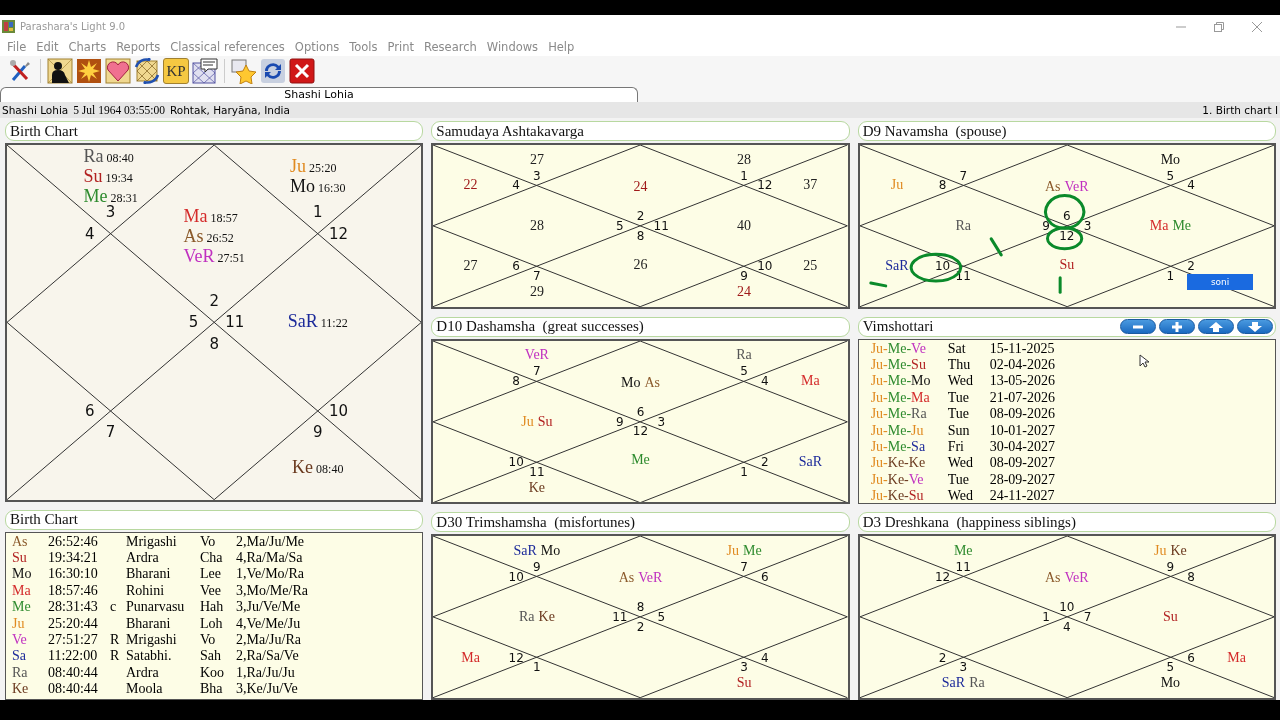 Image resolution: width=1280 pixels, height=720 pixels. Describe the element at coordinates (810, 266) in the screenshot. I see `bindu-count: 25` at that location.